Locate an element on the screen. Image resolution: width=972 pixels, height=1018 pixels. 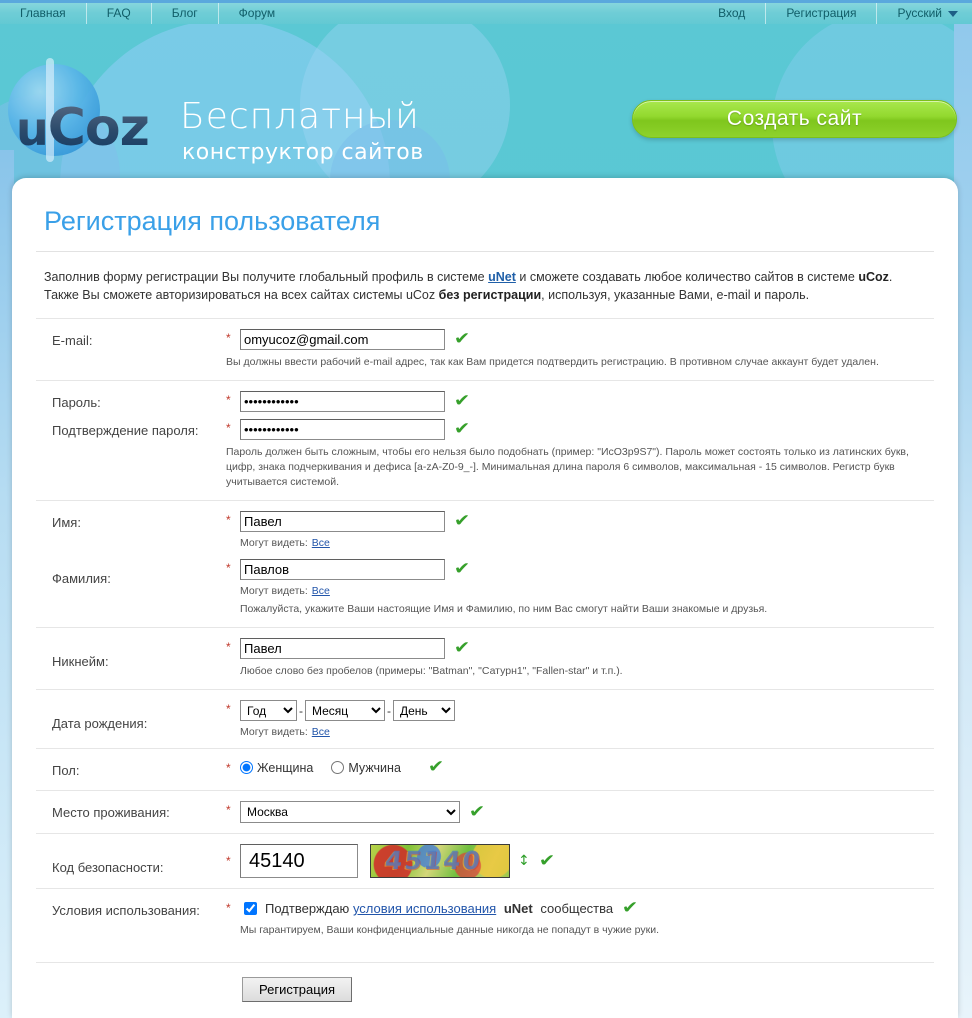
captcha-input-line: * 45140 ↕ ✔ is located at coordinates (580, 861).